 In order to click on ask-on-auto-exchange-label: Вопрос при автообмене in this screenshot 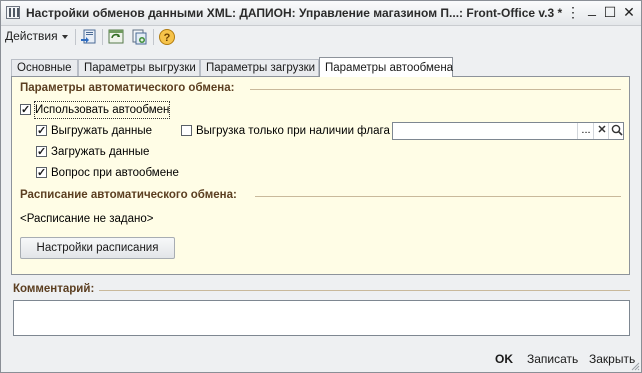, I will do `click(115, 173)`.